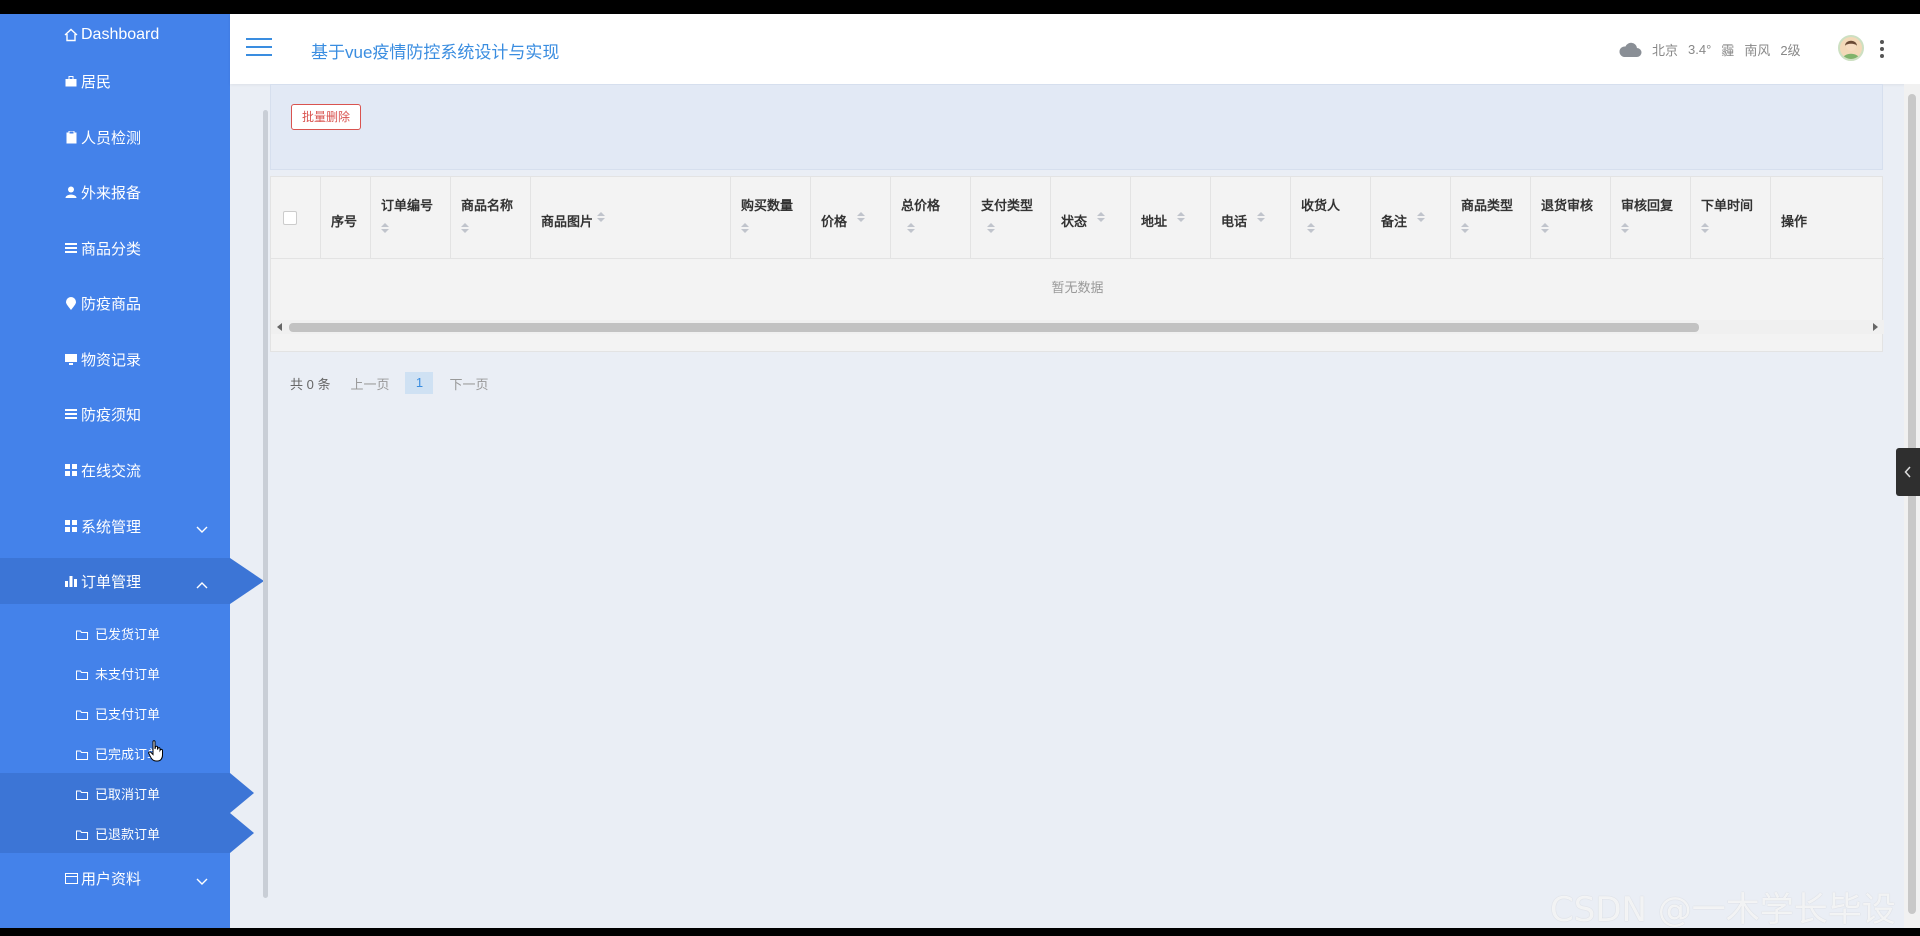 The width and height of the screenshot is (1920, 936). Describe the element at coordinates (1571, 218) in the screenshot. I see `column-header: 退货审核` at that location.